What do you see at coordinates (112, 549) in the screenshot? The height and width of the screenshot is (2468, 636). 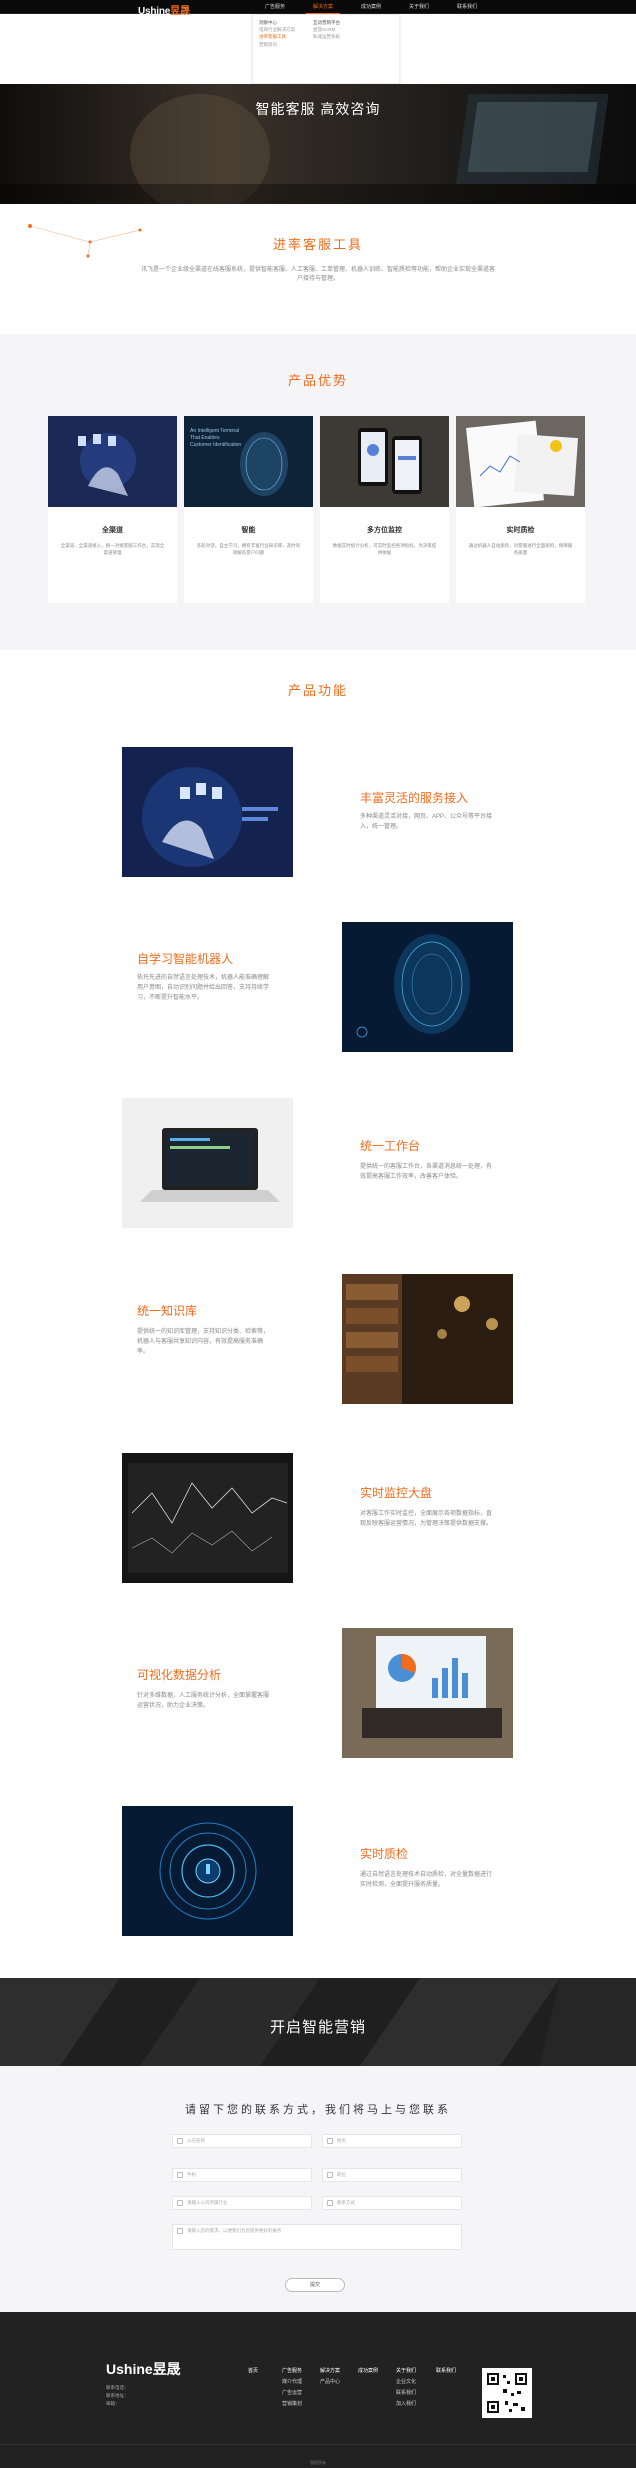 I see `card-desc: 全渠道、全渠道接入，统一对接客服工作台，实现全渠道管理` at bounding box center [112, 549].